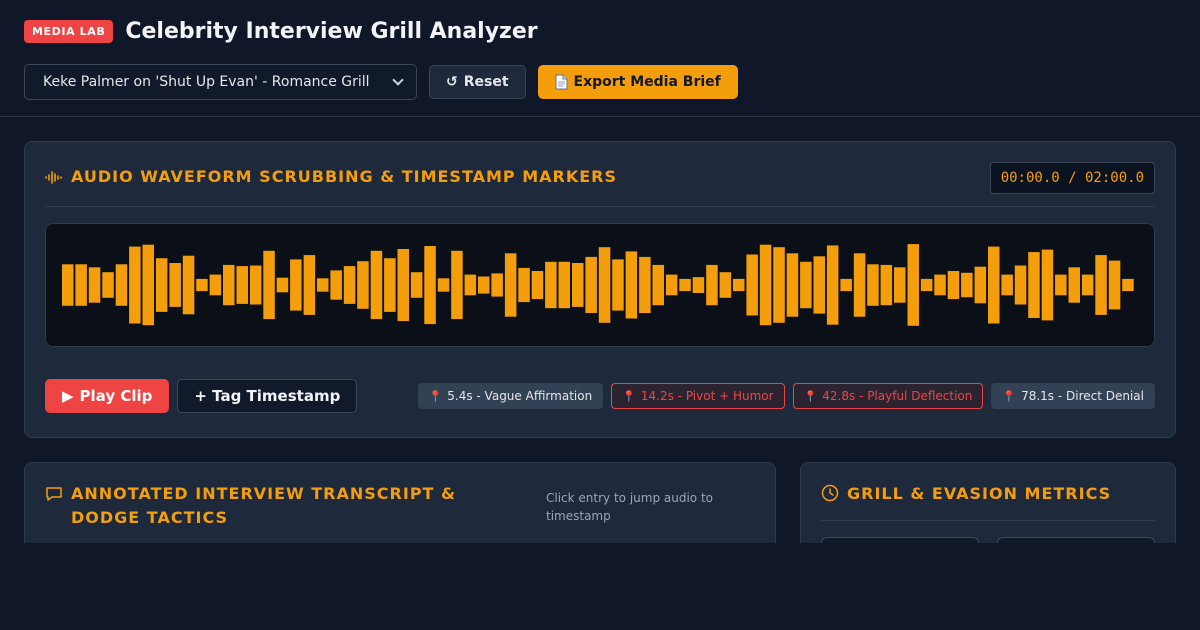  I want to click on reset-button: ↺ Reset, so click(477, 82).